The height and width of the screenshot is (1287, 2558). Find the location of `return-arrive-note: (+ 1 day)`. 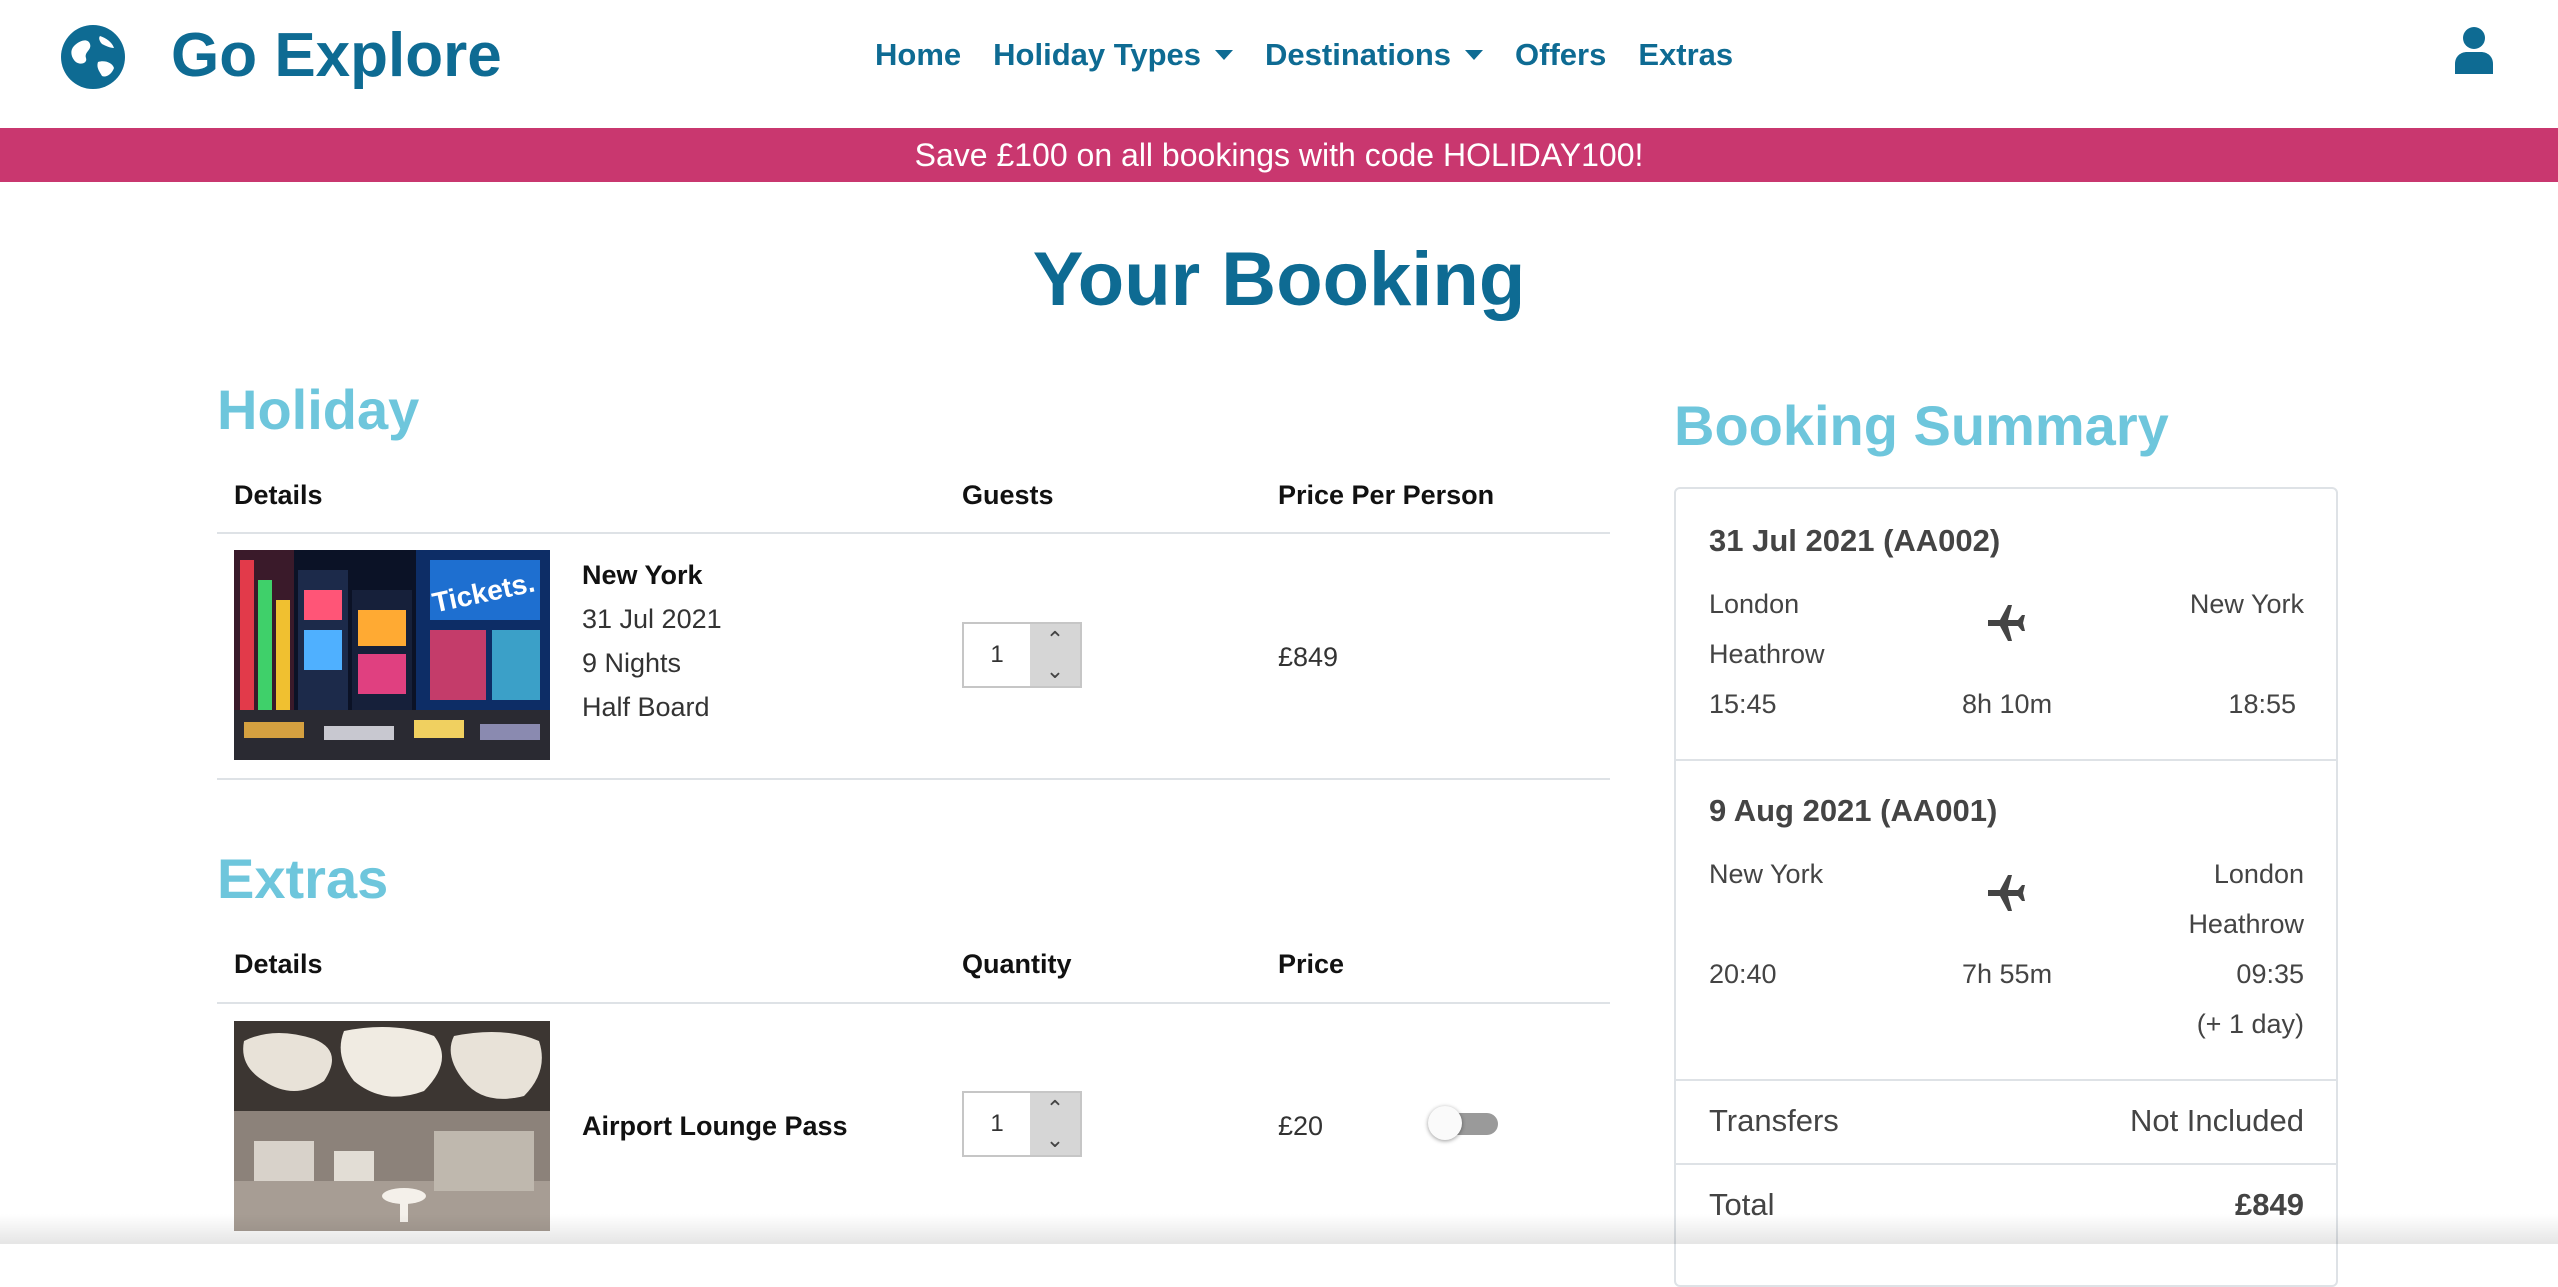

return-arrive-note: (+ 1 day) is located at coordinates (2250, 1024).